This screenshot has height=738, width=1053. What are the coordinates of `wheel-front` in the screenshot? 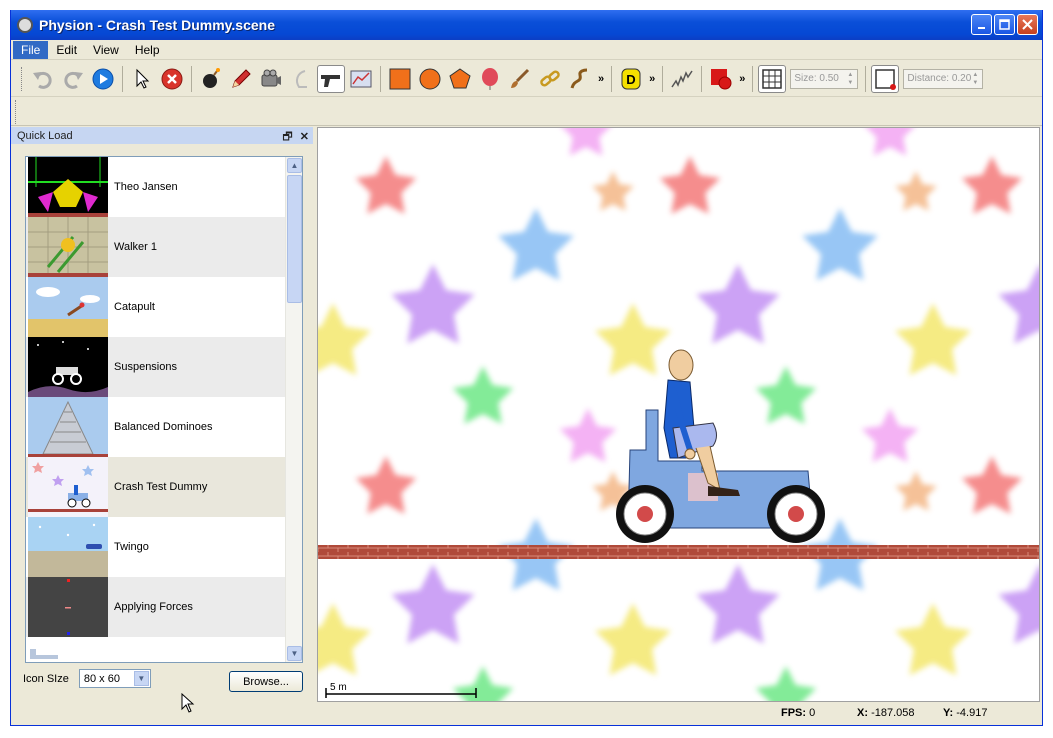 It's located at (796, 514).